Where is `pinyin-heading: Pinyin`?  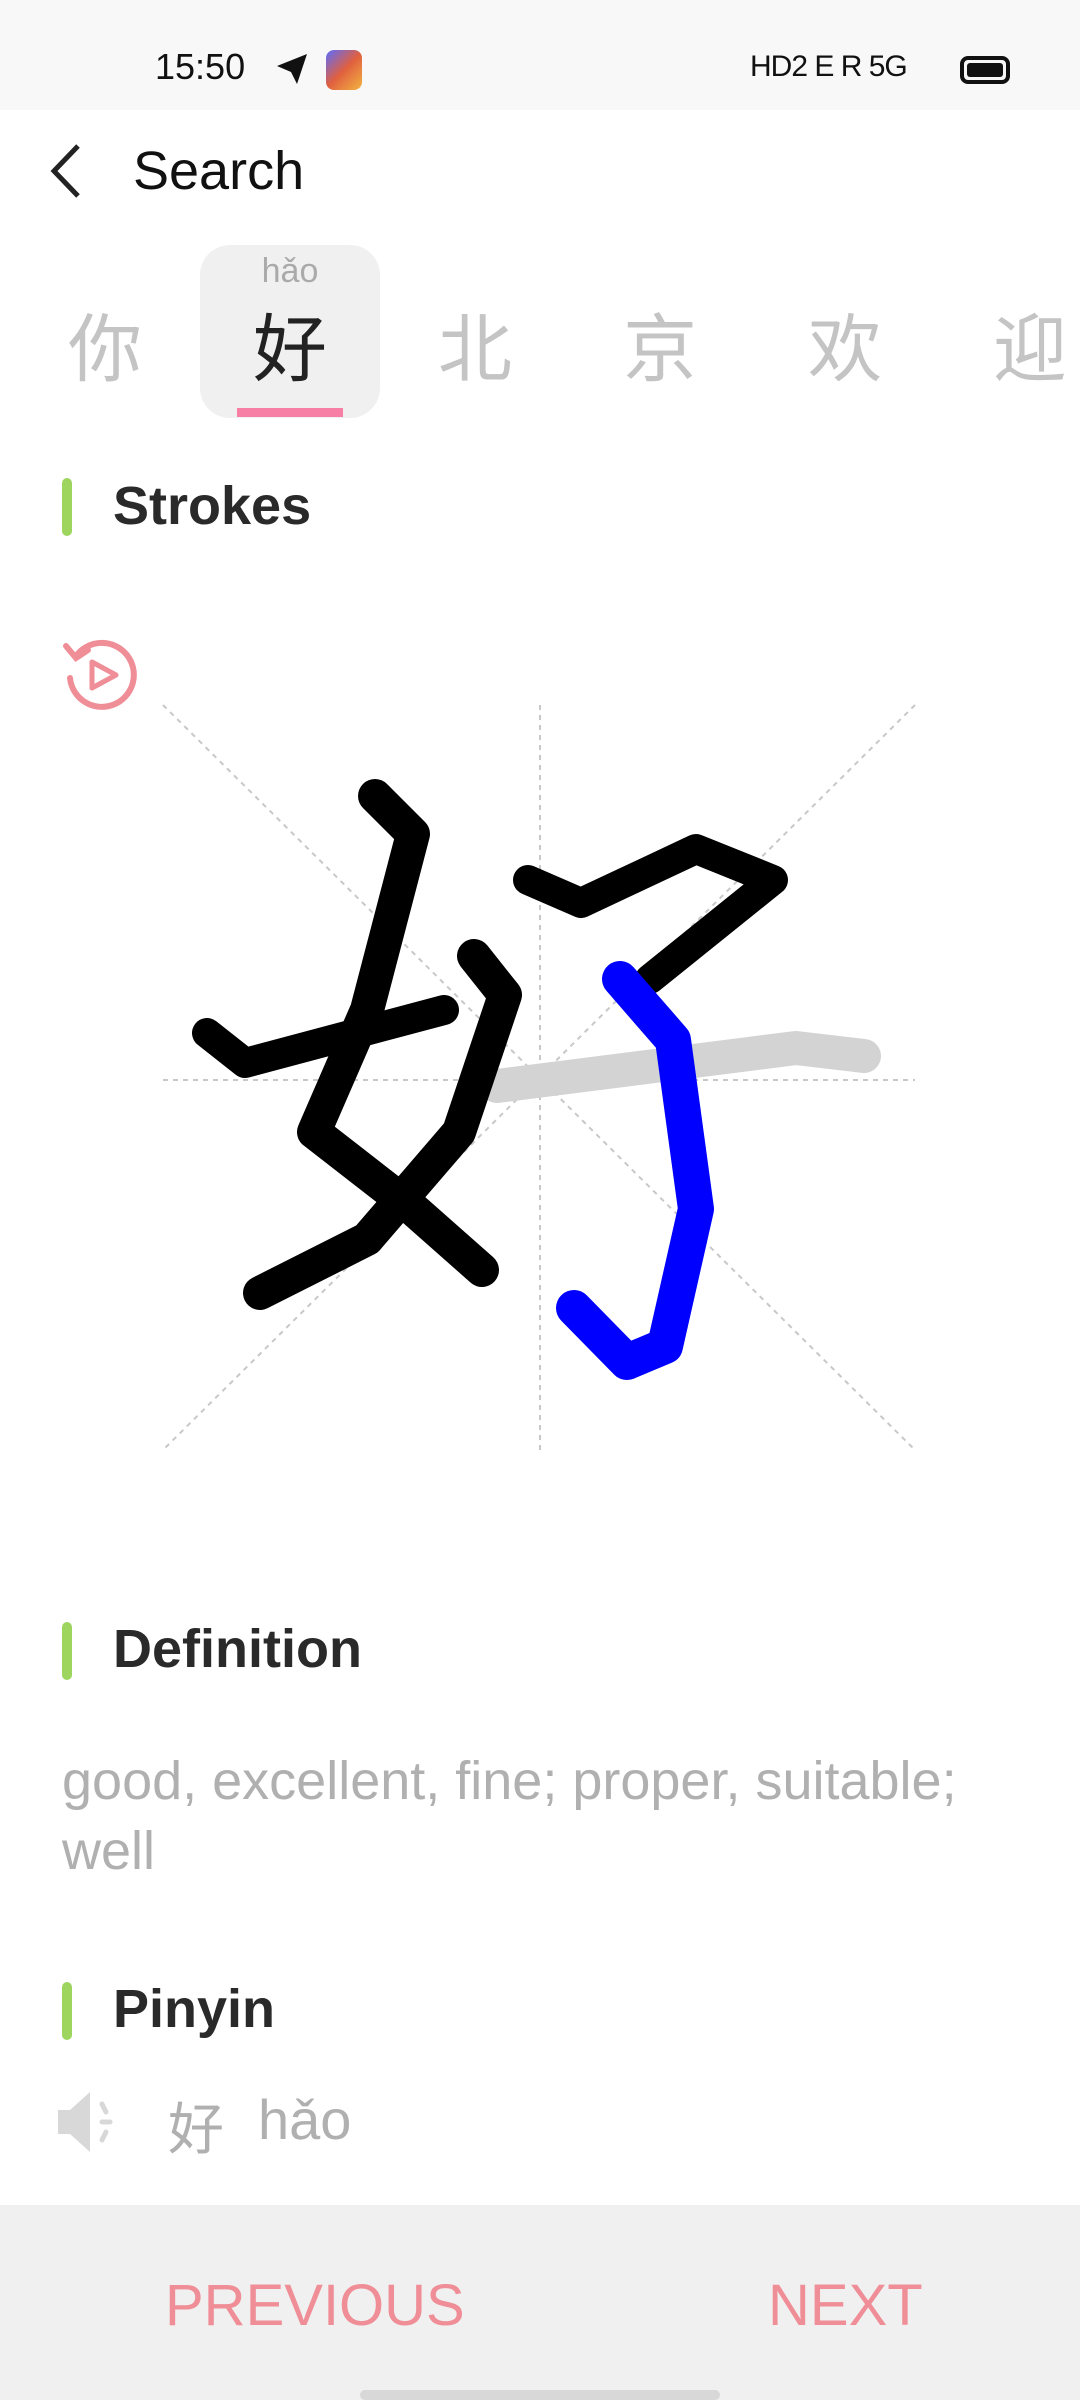 pinyin-heading: Pinyin is located at coordinates (194, 2009).